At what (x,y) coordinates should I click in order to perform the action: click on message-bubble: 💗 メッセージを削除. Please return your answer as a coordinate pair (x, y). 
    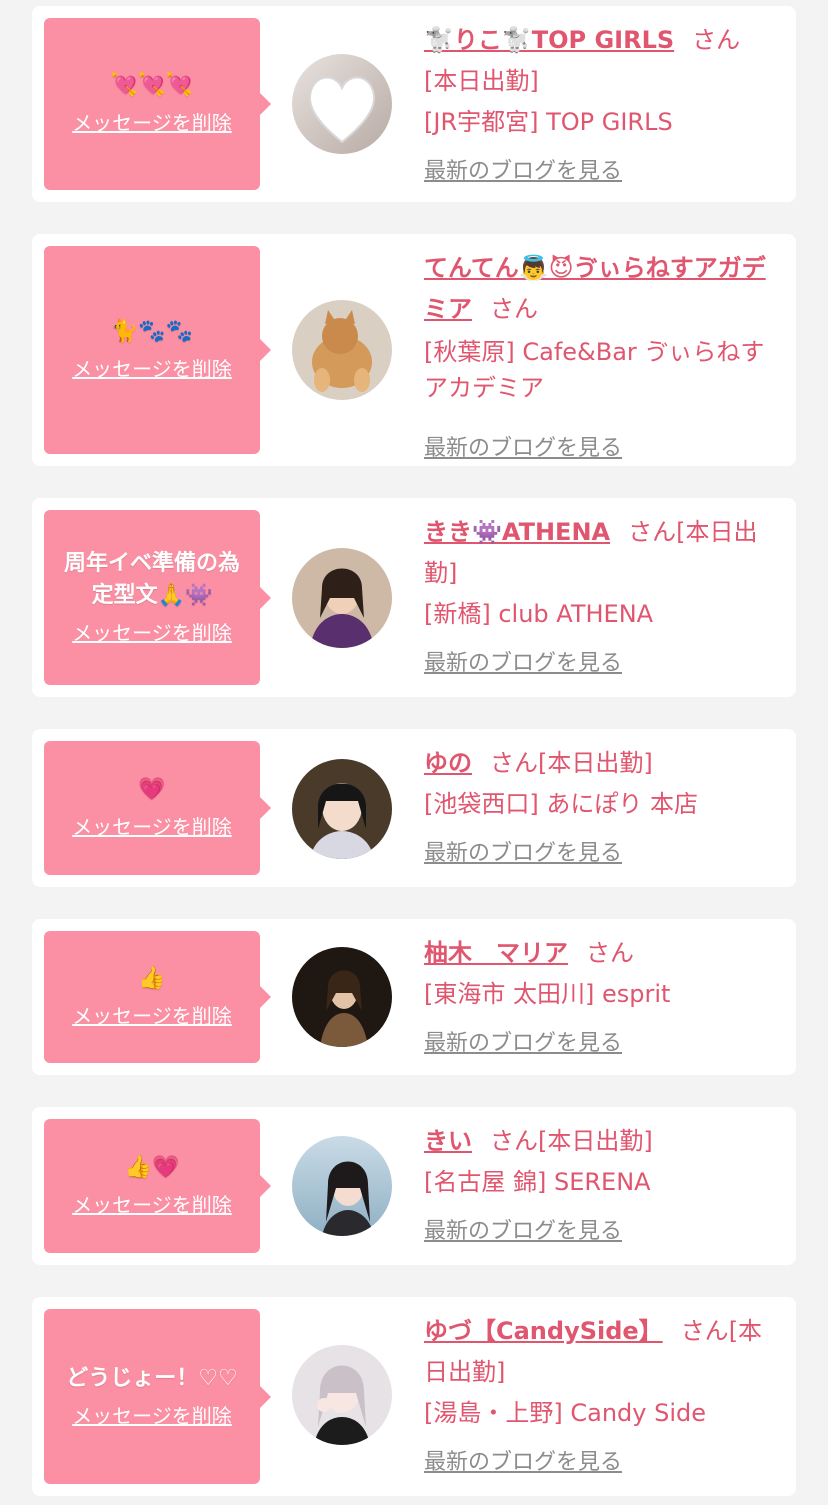
    Looking at the image, I should click on (157, 808).